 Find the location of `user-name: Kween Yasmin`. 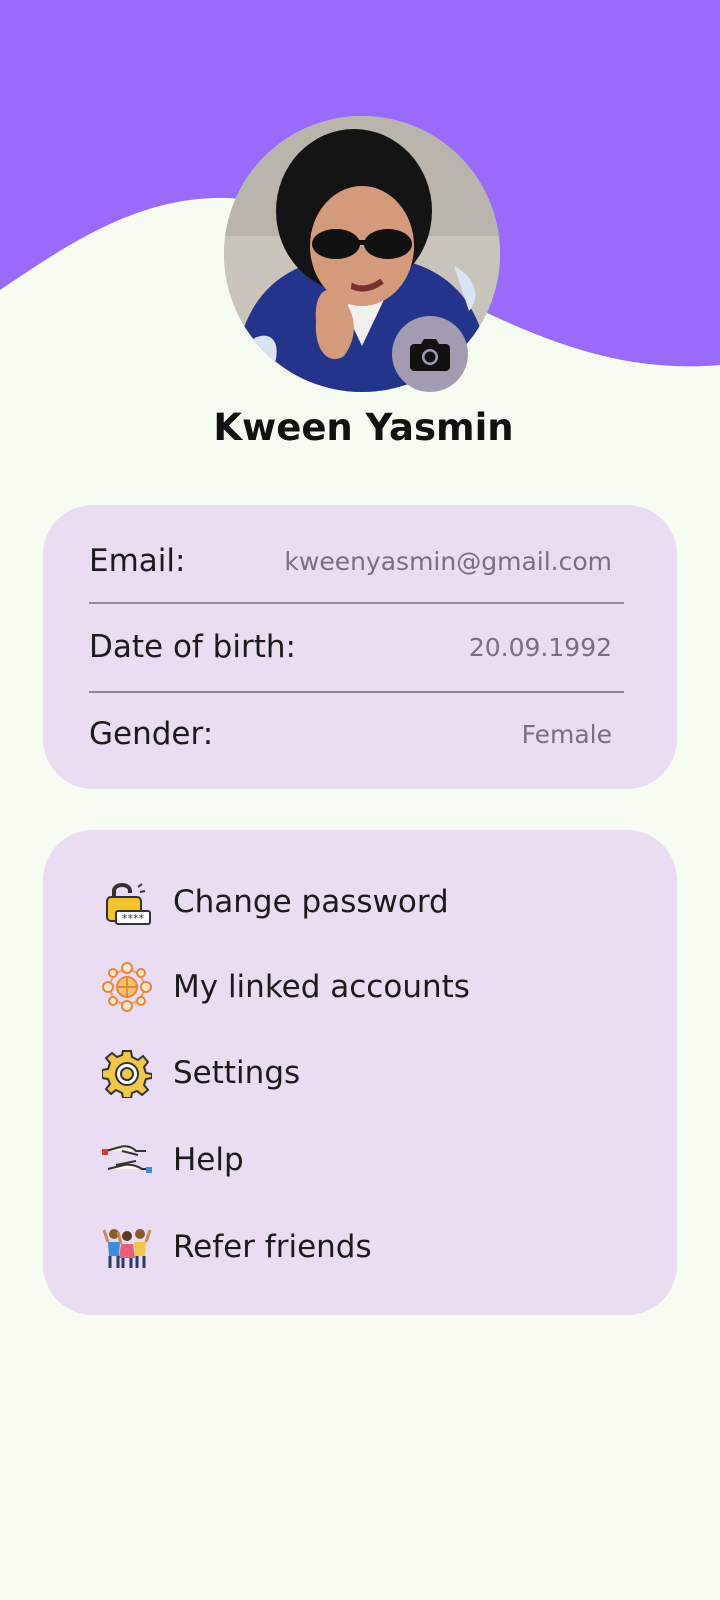

user-name: Kween Yasmin is located at coordinates (363, 427).